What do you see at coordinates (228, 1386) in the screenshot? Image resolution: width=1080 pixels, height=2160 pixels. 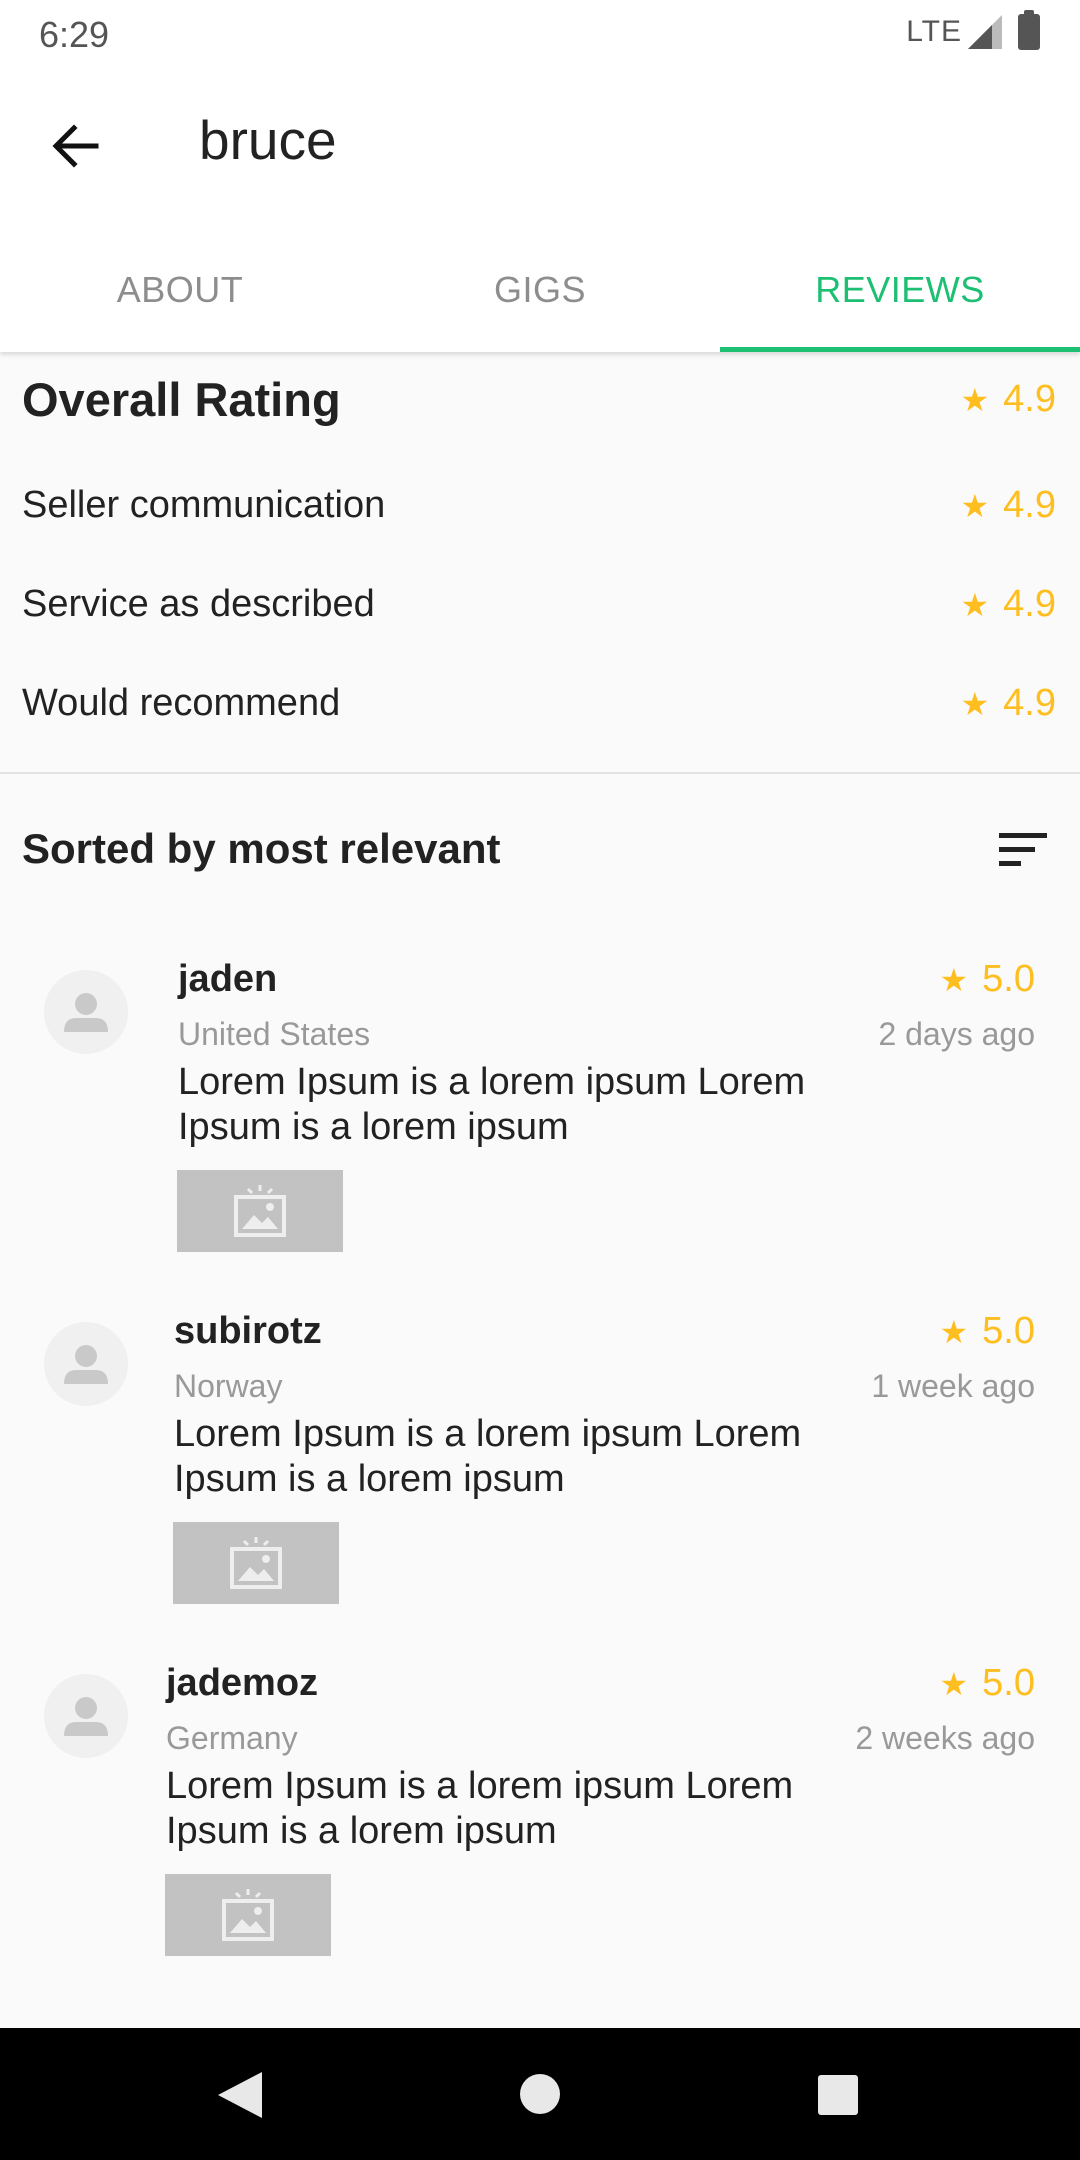 I see `reviewer-country: Norway` at bounding box center [228, 1386].